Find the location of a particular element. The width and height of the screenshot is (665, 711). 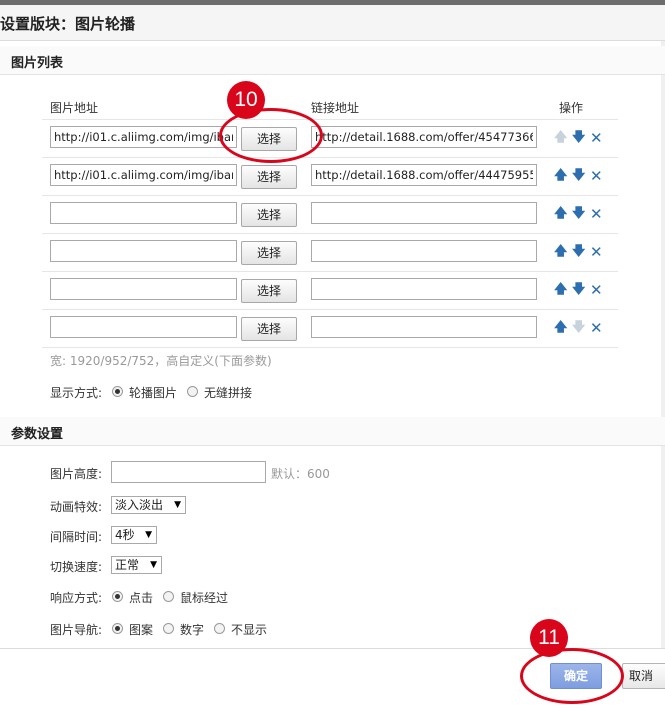

height-input is located at coordinates (188, 472).